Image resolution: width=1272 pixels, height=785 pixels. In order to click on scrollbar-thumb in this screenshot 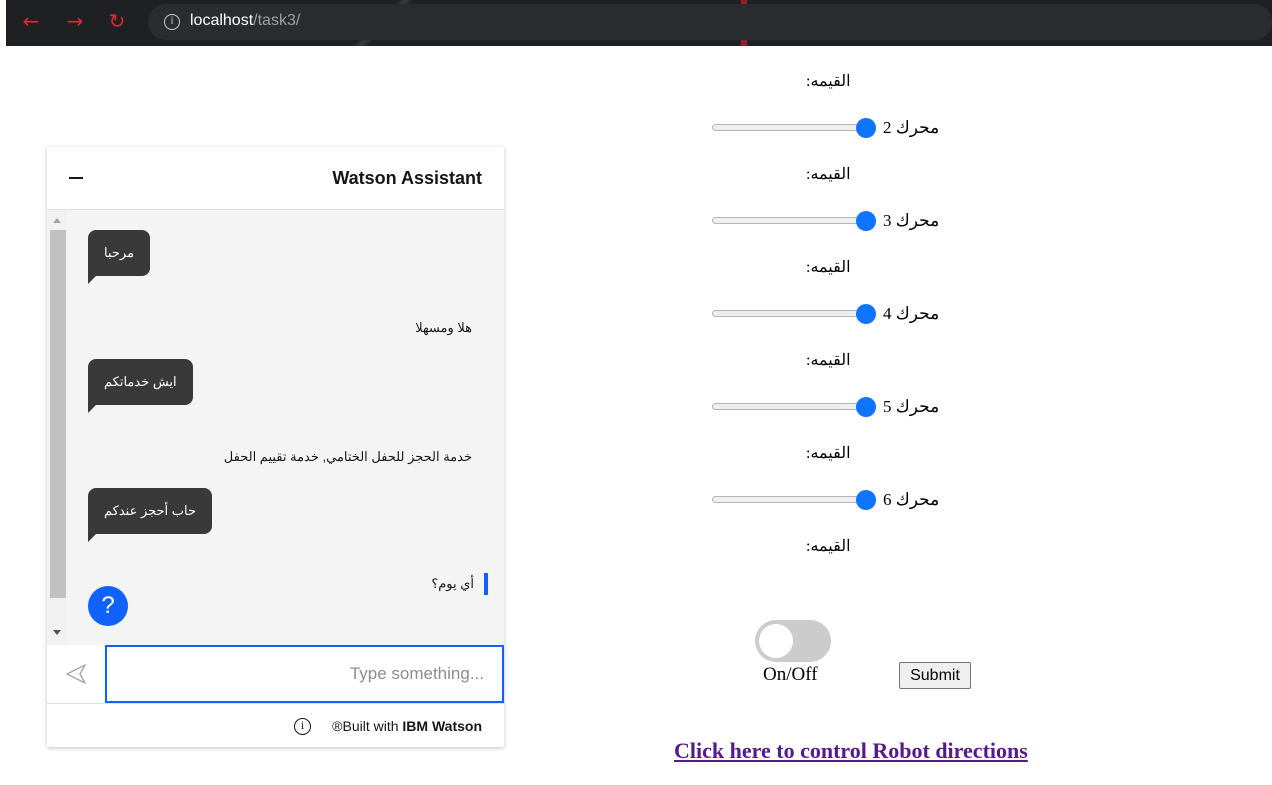, I will do `click(58, 414)`.